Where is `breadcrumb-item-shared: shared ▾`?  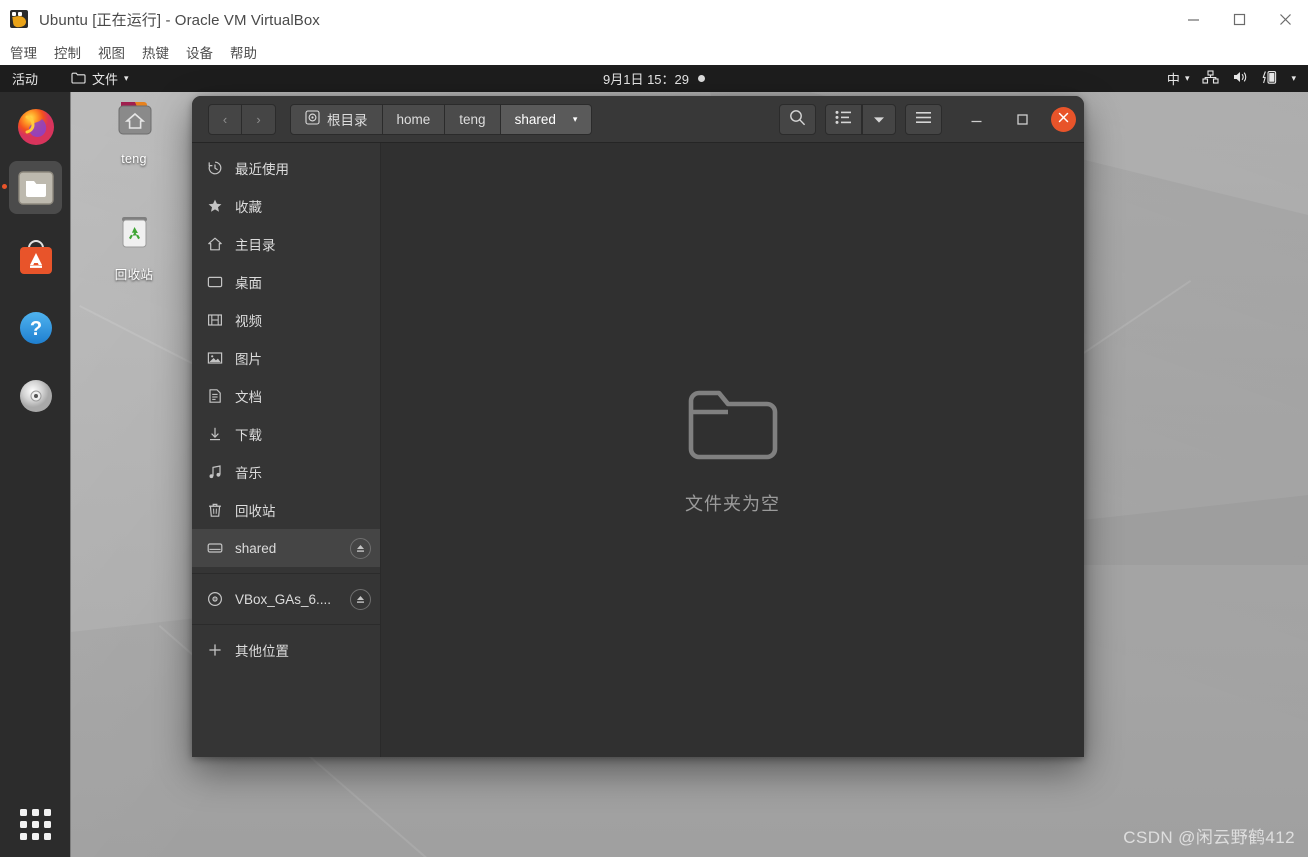 breadcrumb-item-shared: shared ▾ is located at coordinates (546, 119).